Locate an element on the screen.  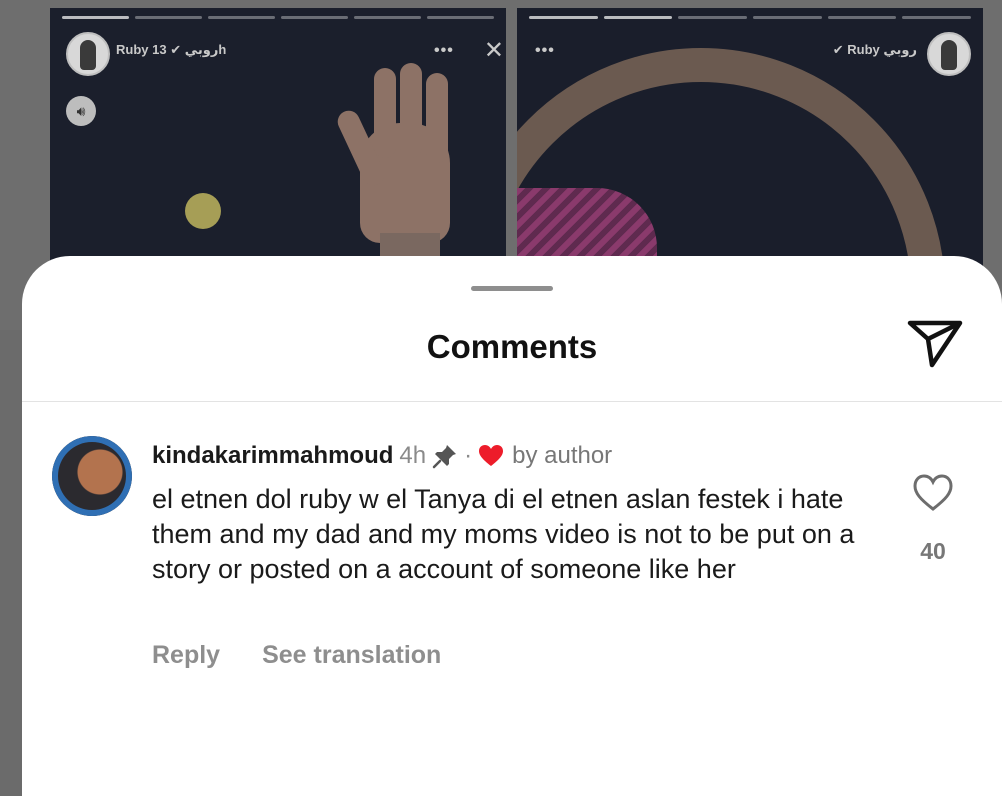
story-user-meta: ✔︎ Ruby روبي is located at coordinates (875, 50).